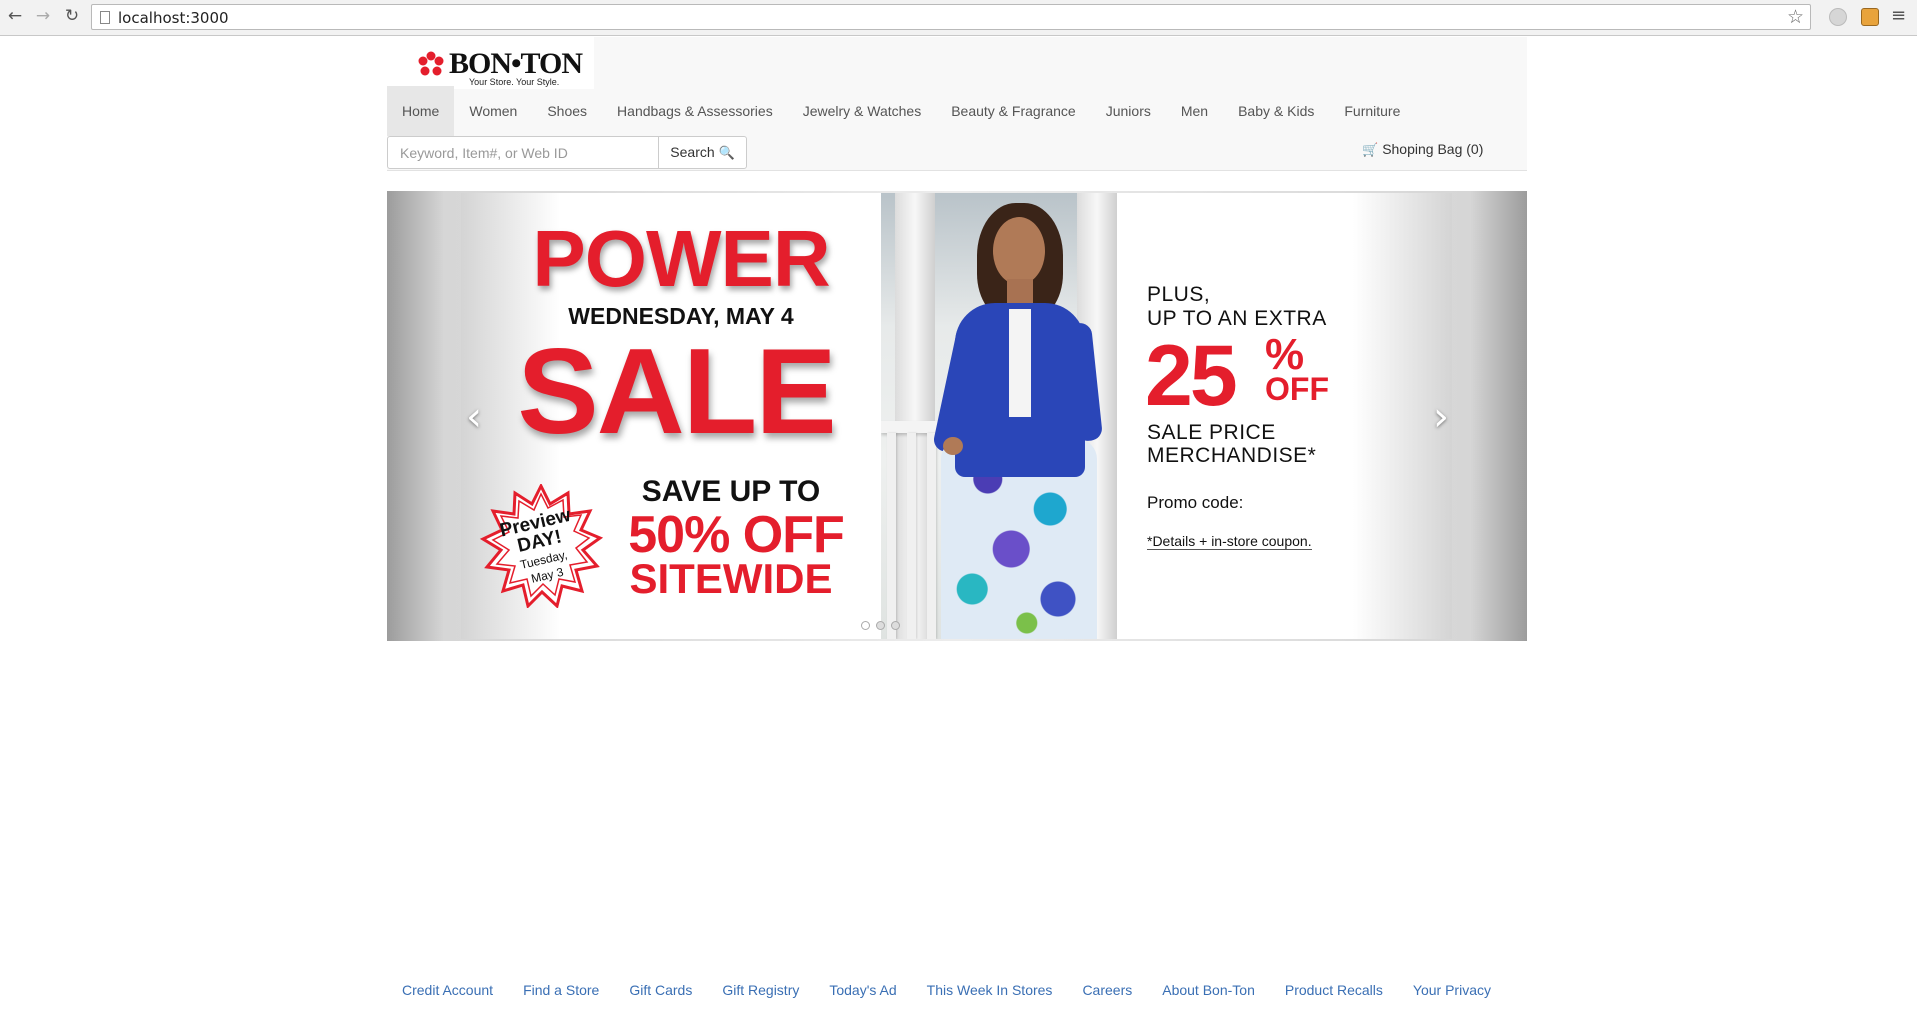  I want to click on search-icon: 🔍, so click(726, 153).